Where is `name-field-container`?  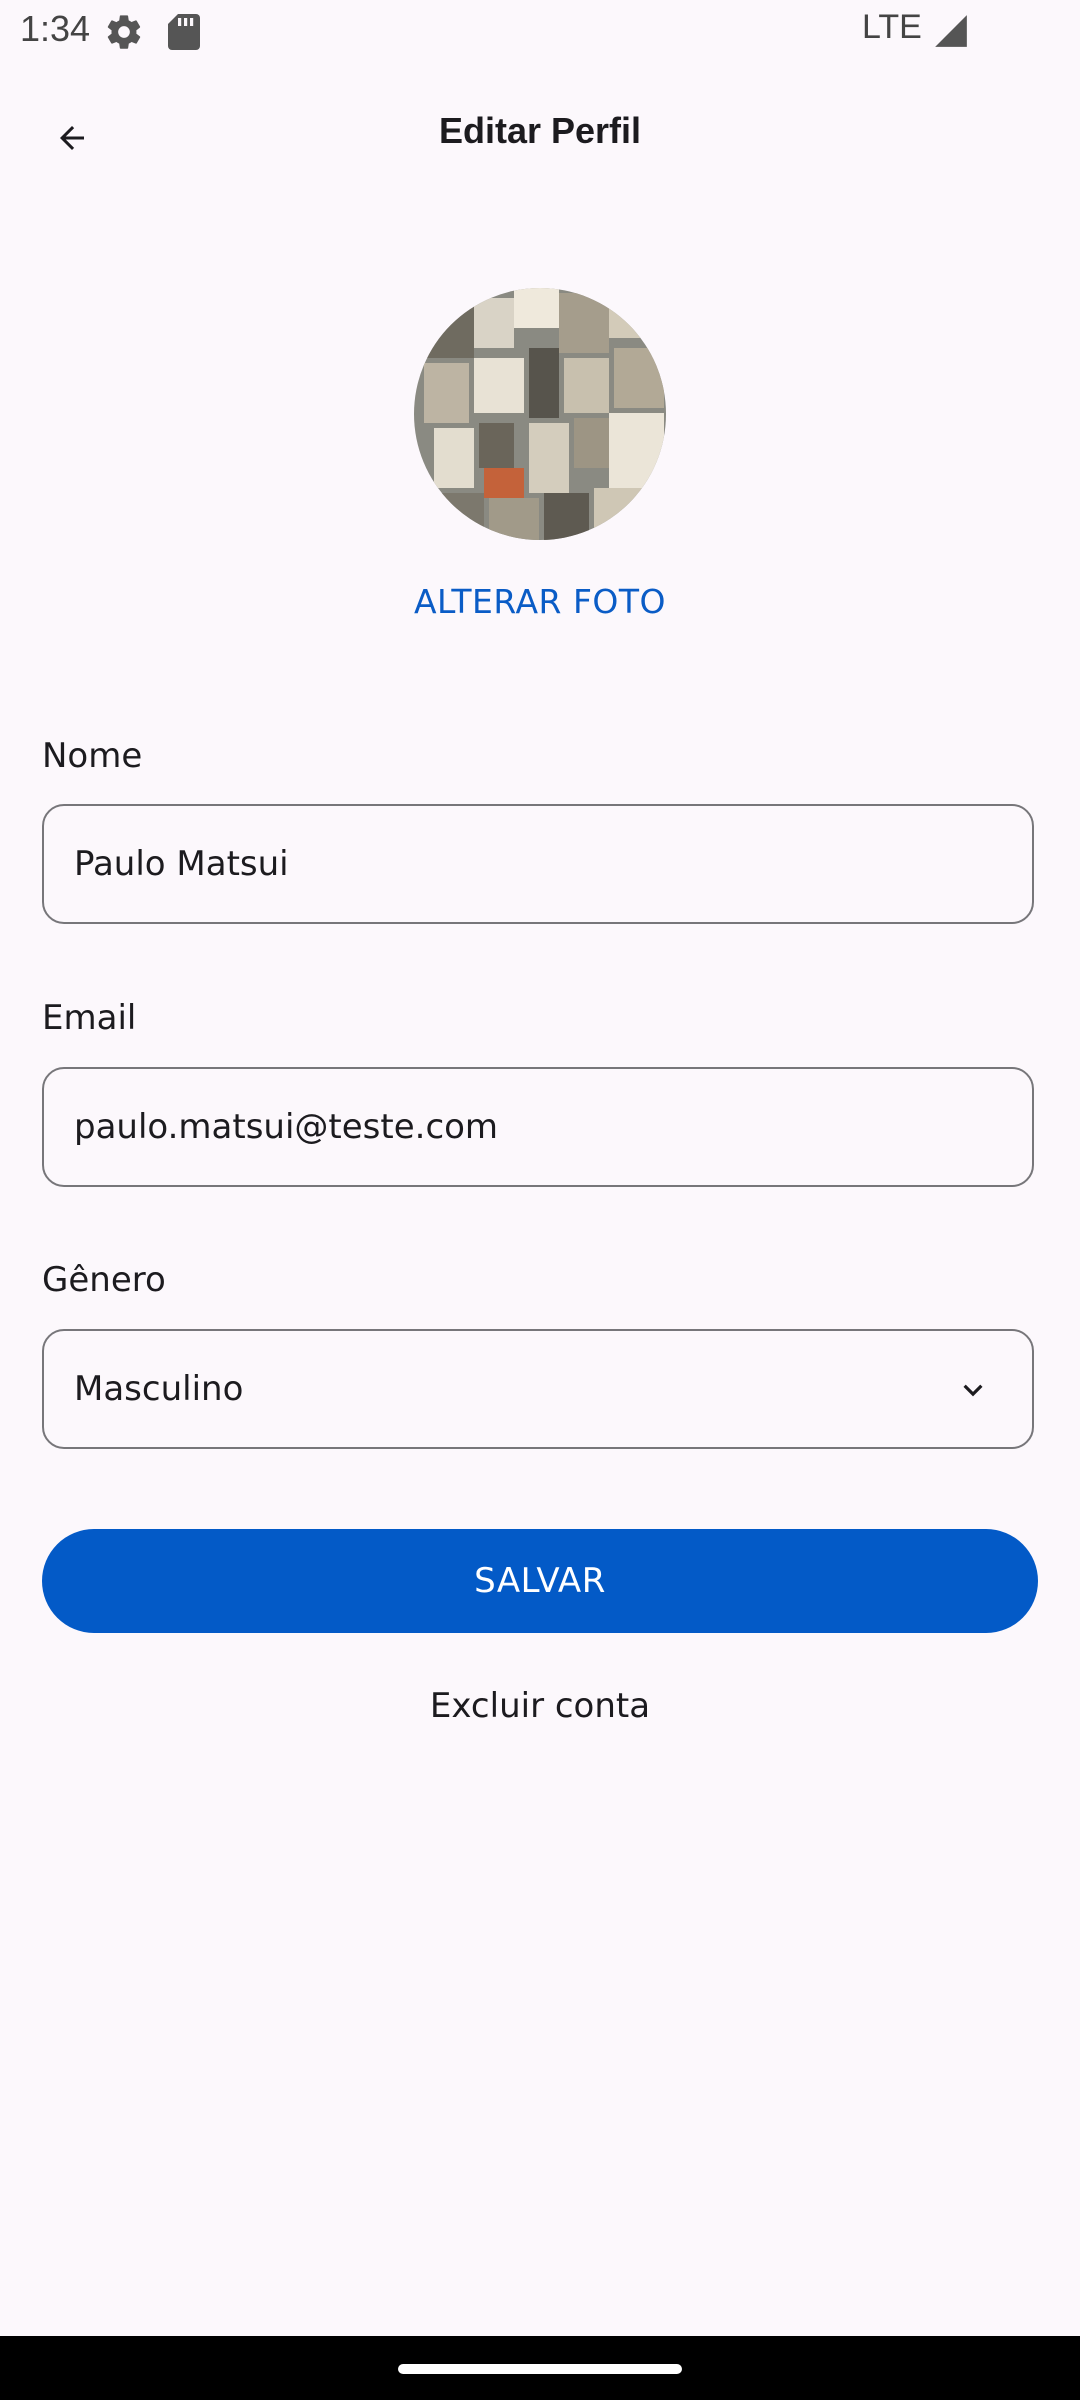
name-field-container is located at coordinates (538, 864).